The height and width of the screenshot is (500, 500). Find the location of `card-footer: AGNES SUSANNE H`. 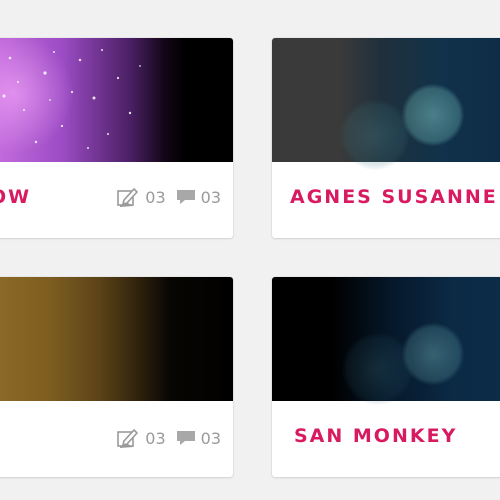

card-footer: AGNES SUSANNE H is located at coordinates (386, 200).